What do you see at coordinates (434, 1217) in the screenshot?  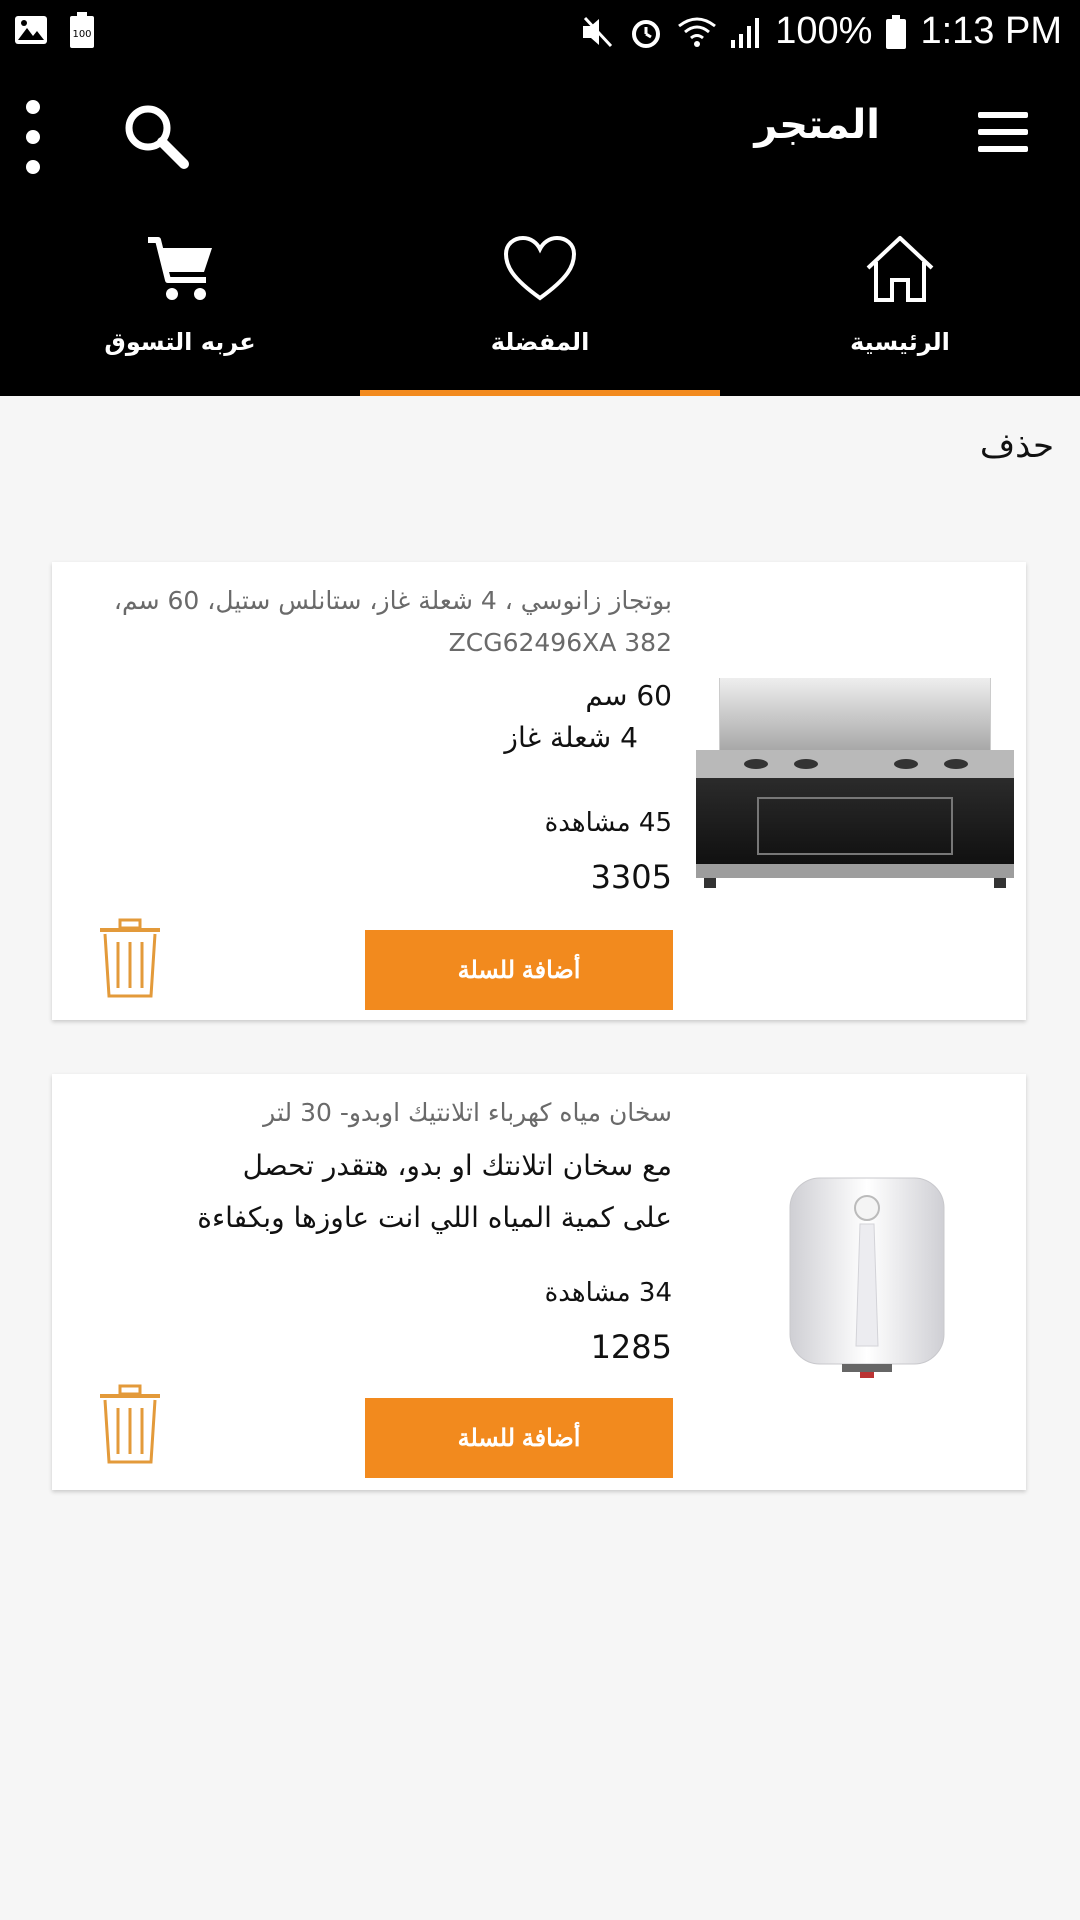 I see `product-desc-line2: على كمية المياه اللي انت عاوزها وبكفاءة` at bounding box center [434, 1217].